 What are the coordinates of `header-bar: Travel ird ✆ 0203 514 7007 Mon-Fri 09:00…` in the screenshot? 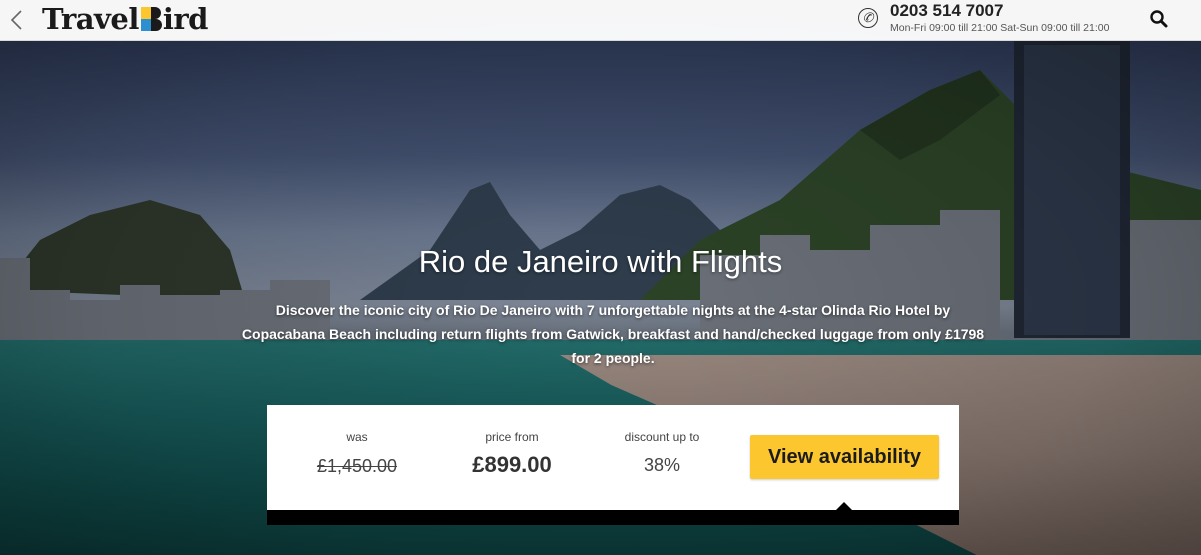 It's located at (600, 20).